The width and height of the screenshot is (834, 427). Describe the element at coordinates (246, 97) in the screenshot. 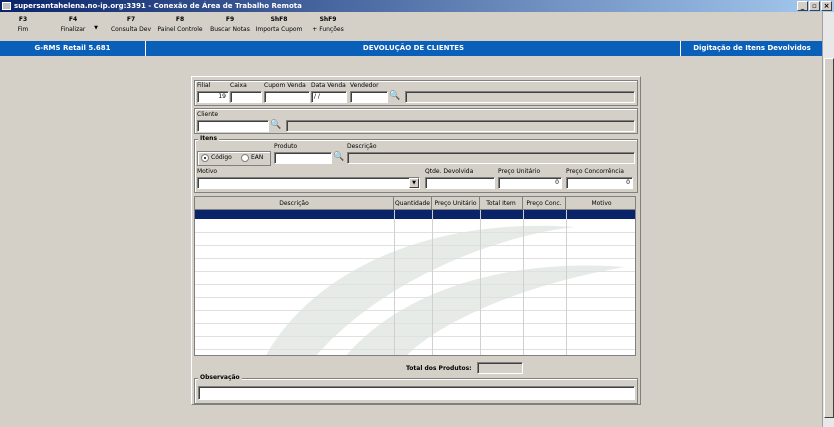

I see `caixa-input` at that location.